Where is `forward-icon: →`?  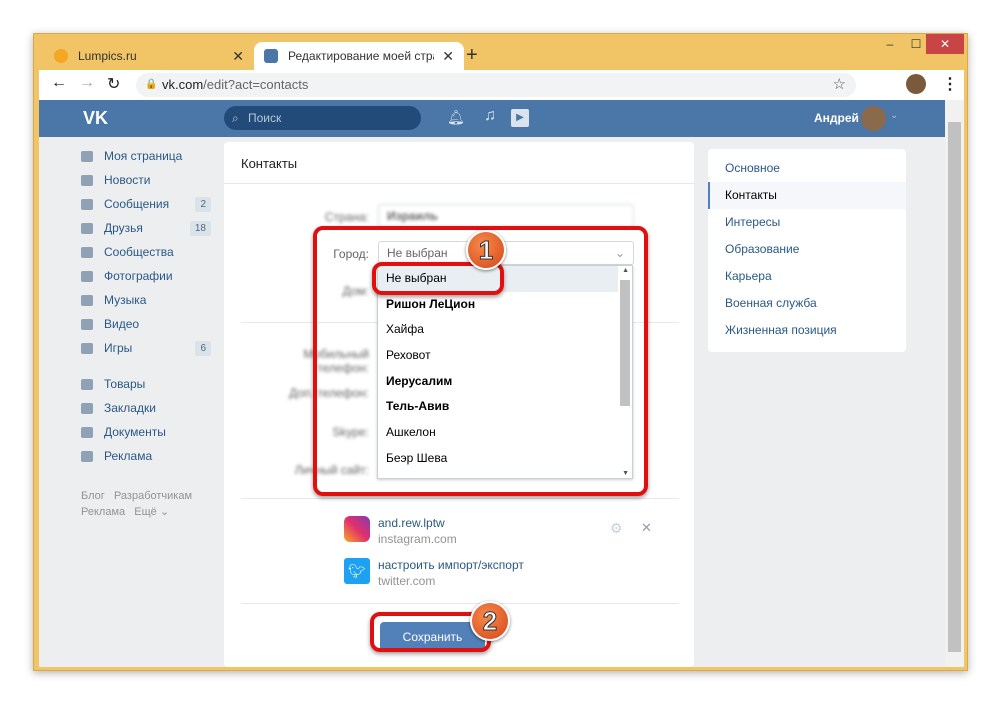
forward-icon: → is located at coordinates (87, 83).